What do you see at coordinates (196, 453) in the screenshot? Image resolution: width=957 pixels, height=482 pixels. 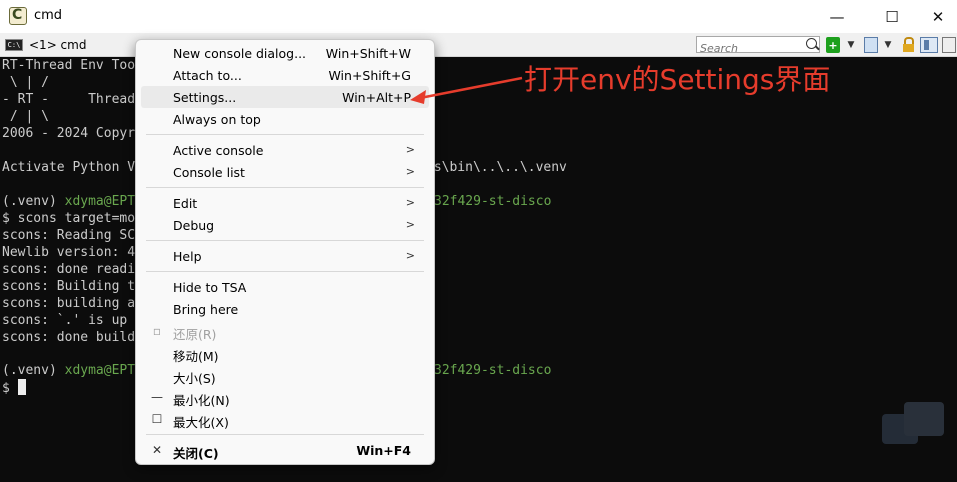 I see `menu-item-label: 关闭(C)` at bounding box center [196, 453].